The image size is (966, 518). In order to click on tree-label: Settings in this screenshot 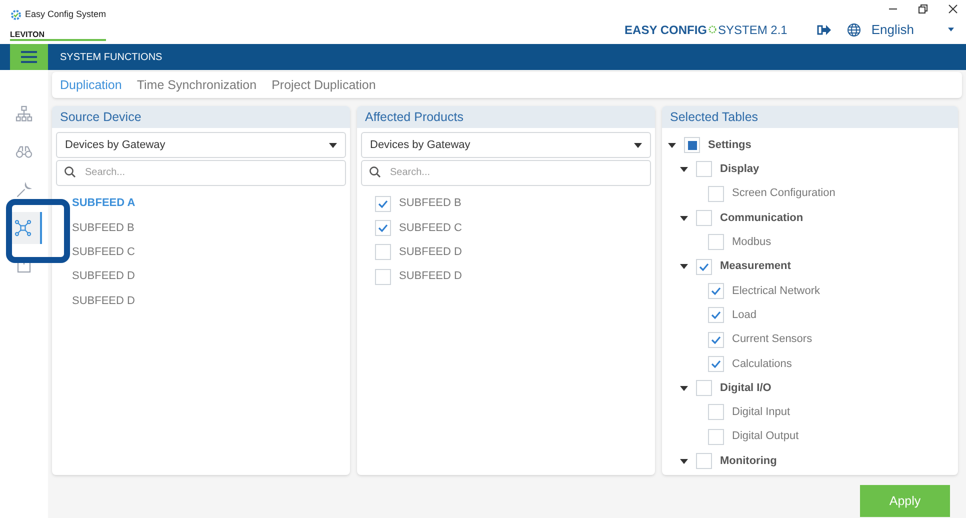, I will do `click(730, 145)`.